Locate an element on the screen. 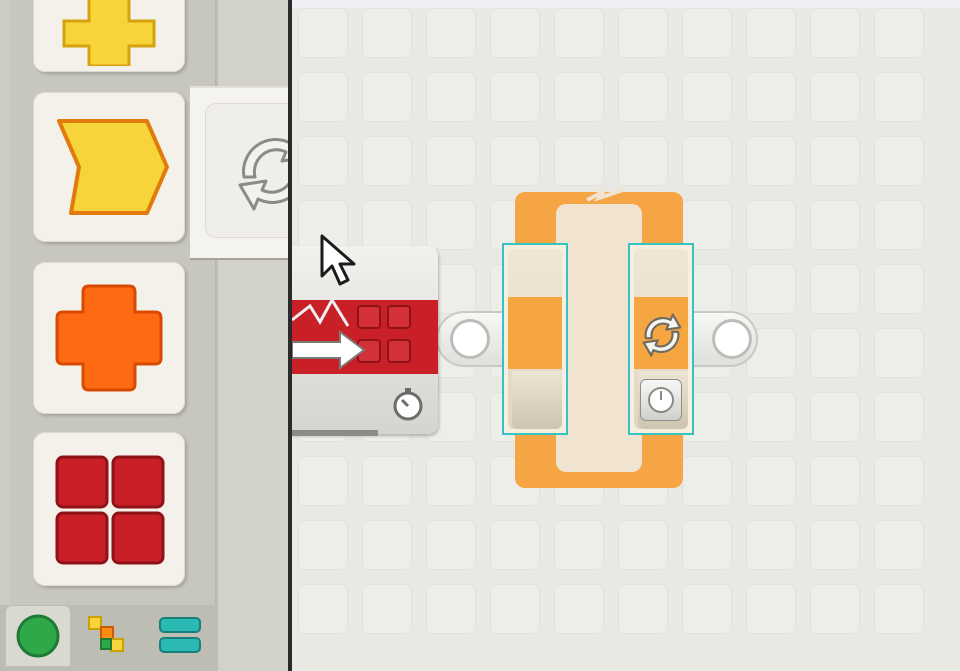 The width and height of the screenshot is (960, 671). orange-cross-block is located at coordinates (109, 338).